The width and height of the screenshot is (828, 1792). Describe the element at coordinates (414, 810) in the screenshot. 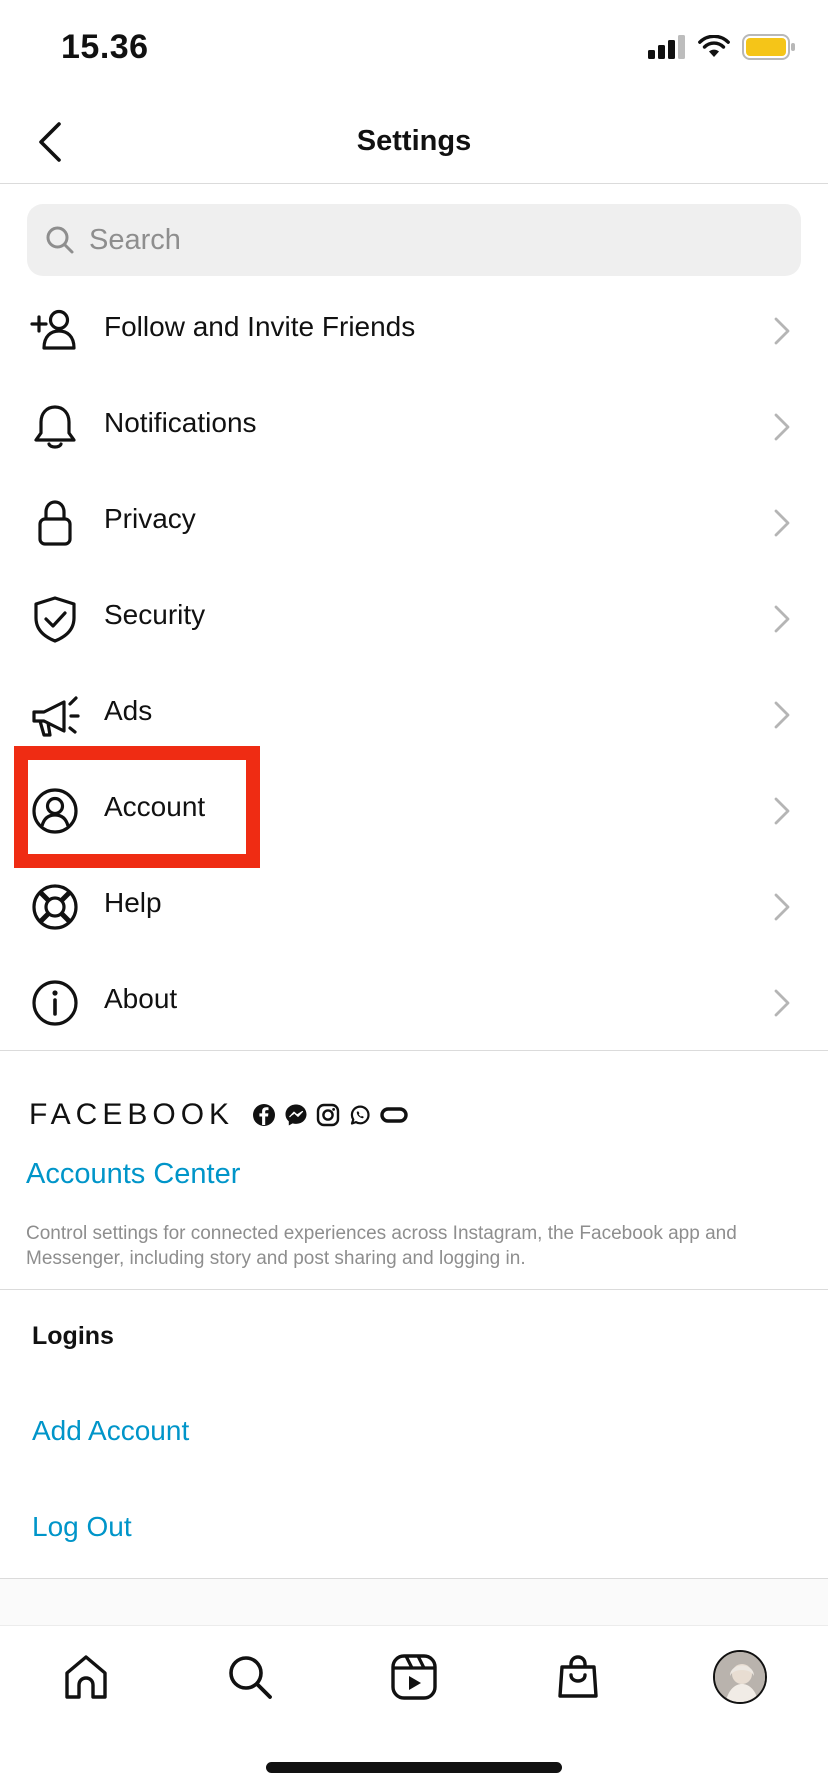

I see `menu-item-account: Account` at that location.